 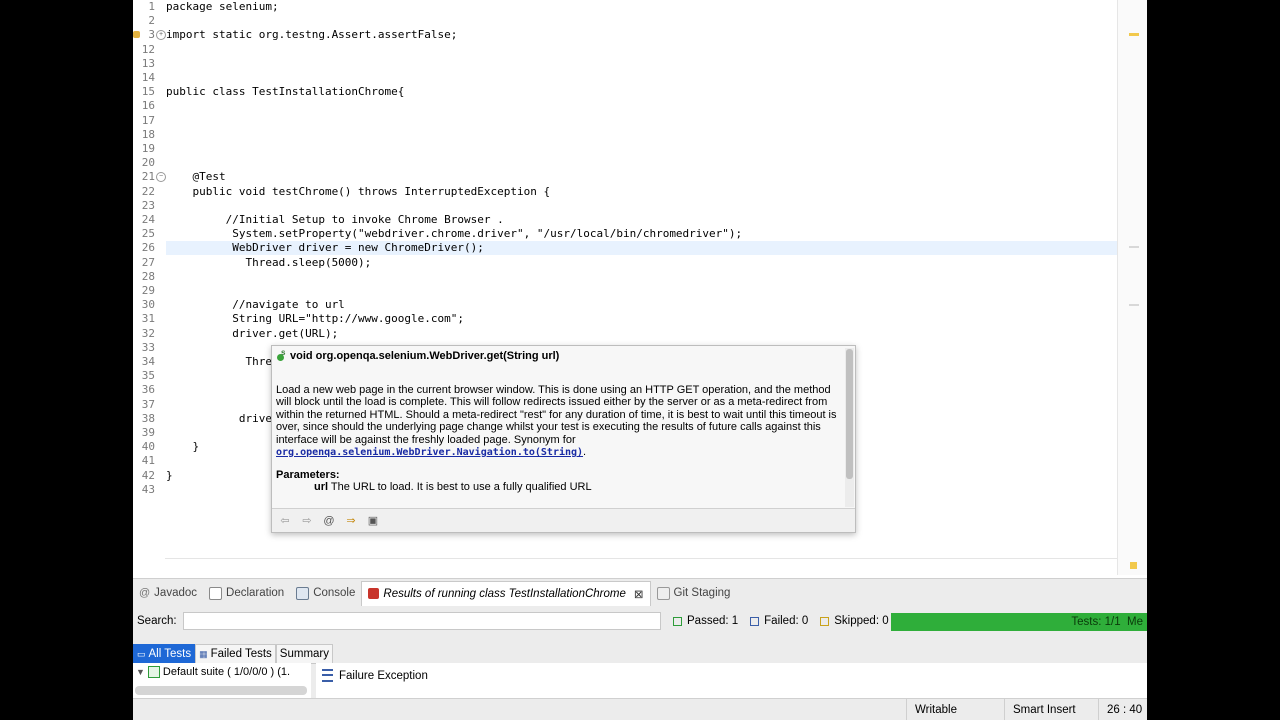 I want to click on warning-icon, so click(x=136, y=35).